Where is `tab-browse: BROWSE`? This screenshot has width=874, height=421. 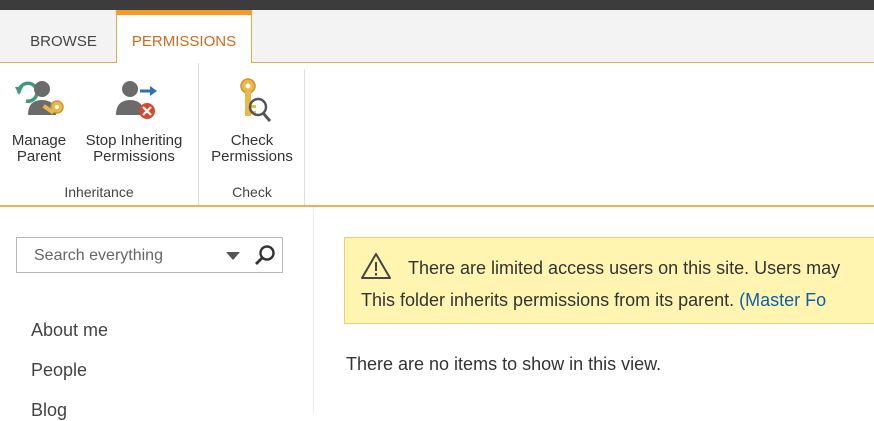 tab-browse: BROWSE is located at coordinates (63, 36).